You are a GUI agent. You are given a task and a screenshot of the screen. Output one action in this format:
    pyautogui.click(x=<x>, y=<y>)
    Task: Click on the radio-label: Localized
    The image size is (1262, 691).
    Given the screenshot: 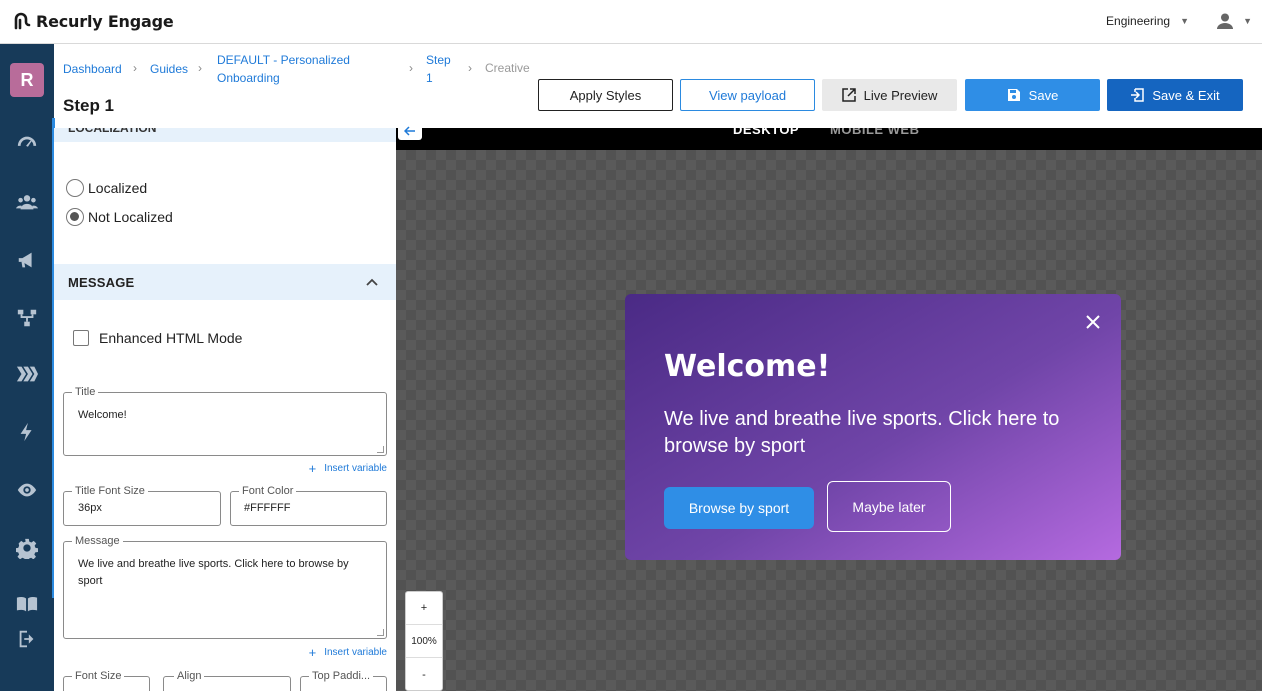 What is the action you would take?
    pyautogui.click(x=118, y=188)
    